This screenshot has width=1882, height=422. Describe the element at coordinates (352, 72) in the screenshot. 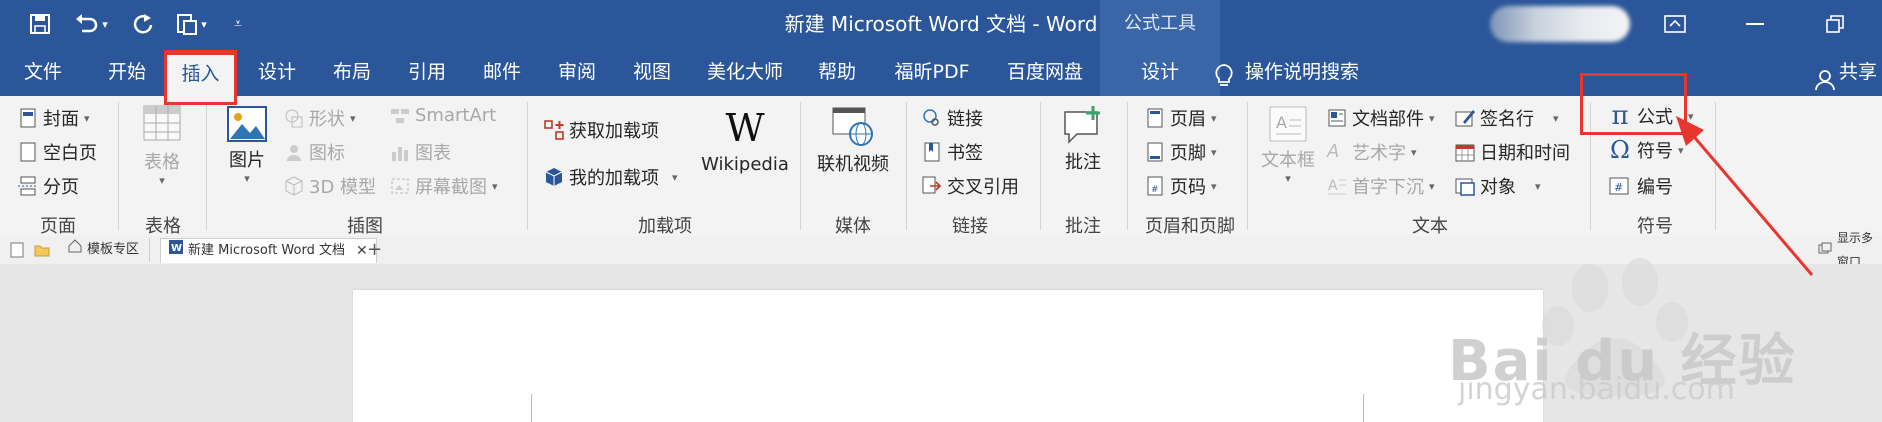

I see `tab-layout: 布局` at that location.